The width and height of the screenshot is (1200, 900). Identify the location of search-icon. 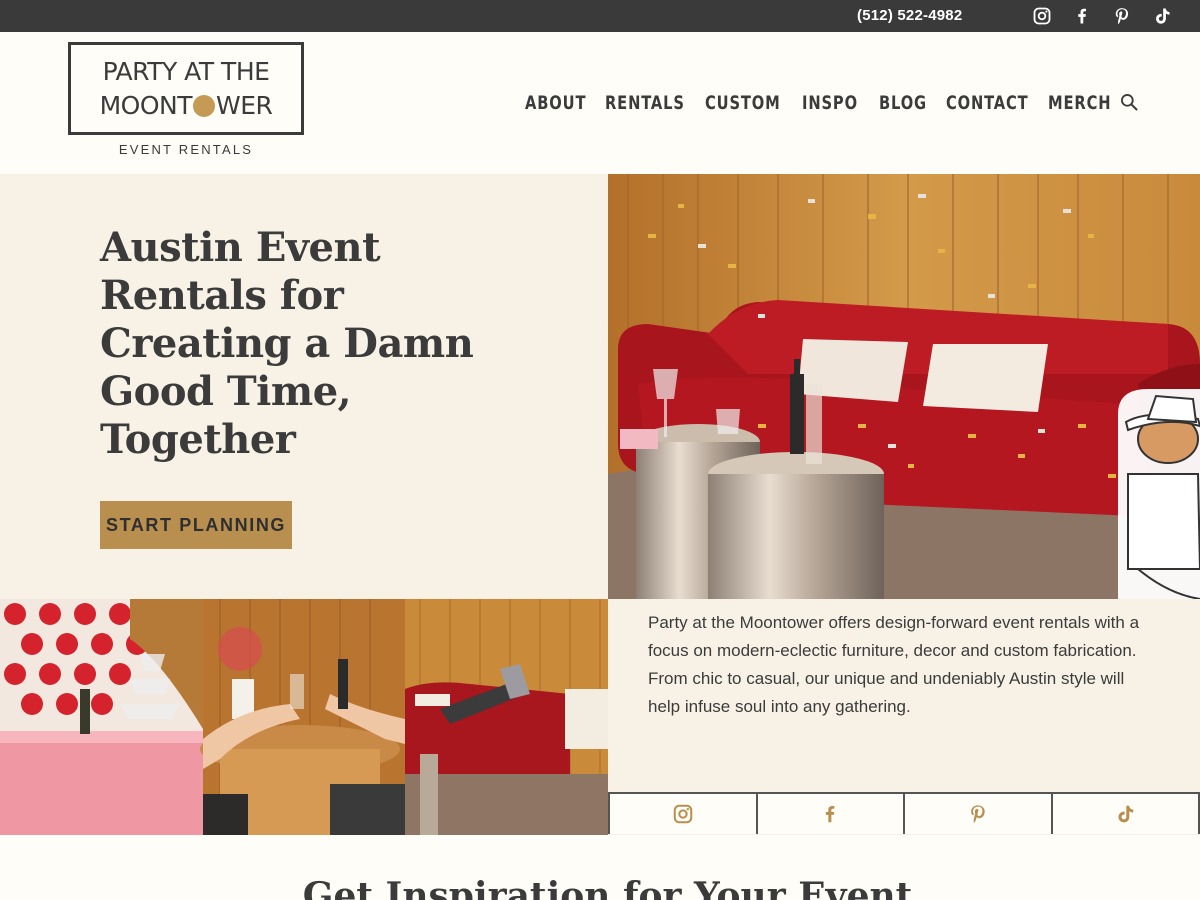
(1129, 102).